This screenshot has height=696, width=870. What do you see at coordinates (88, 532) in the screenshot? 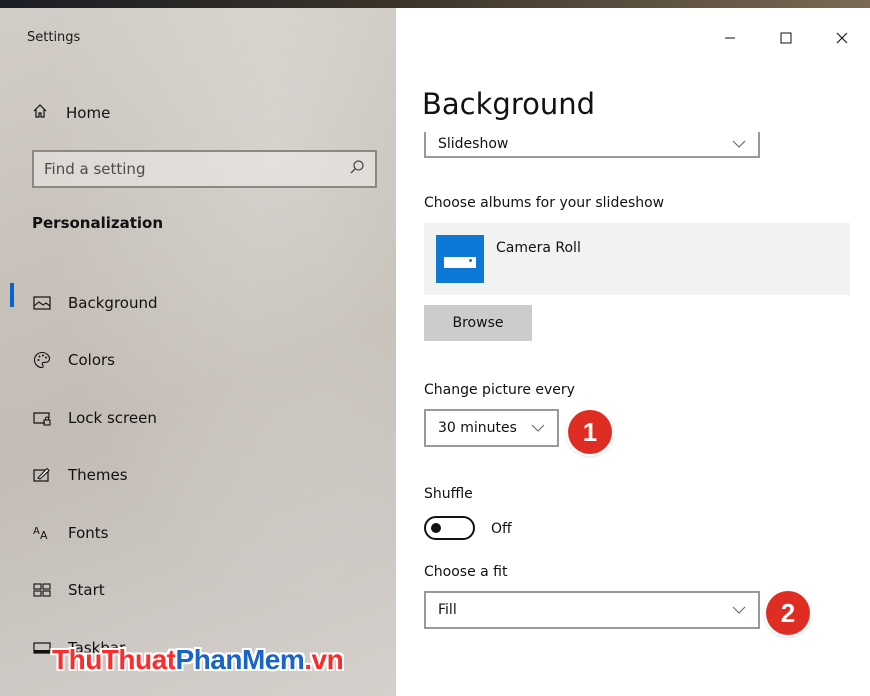
I see `sidebar-item-label: Fonts` at bounding box center [88, 532].